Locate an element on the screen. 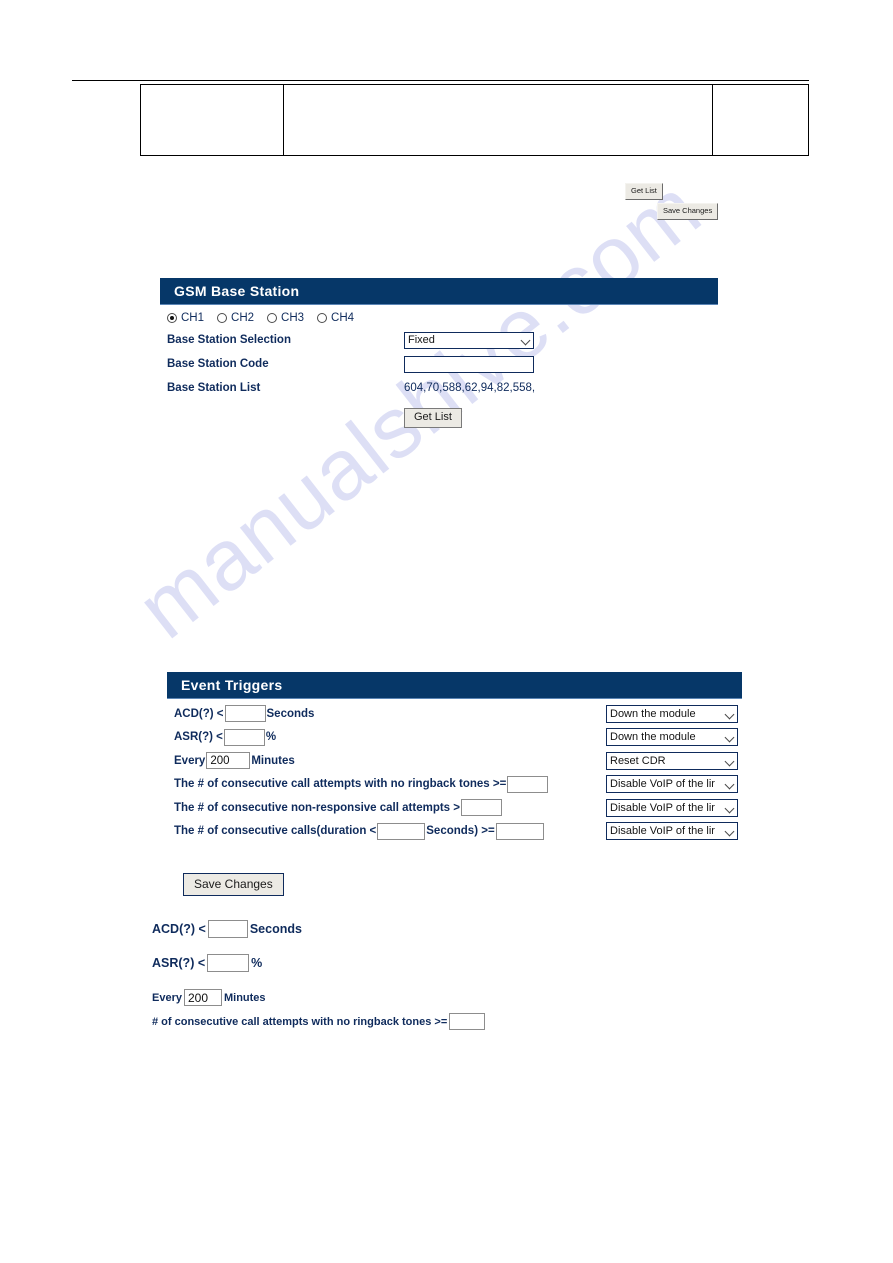 This screenshot has width=893, height=1263. standalone-every-input: 200 is located at coordinates (202, 997).